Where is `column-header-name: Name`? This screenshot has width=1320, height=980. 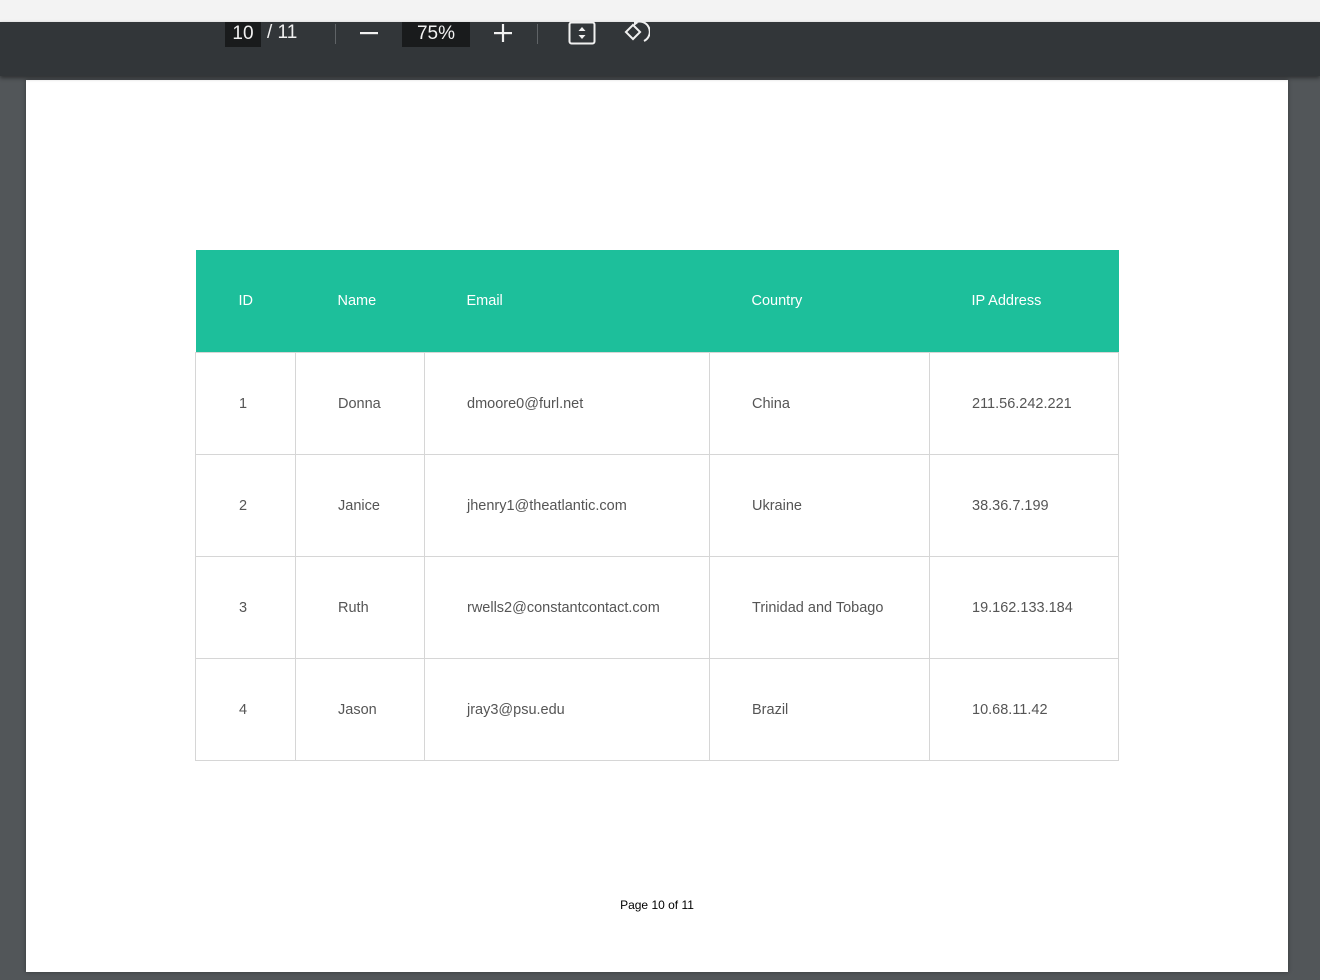
column-header-name: Name is located at coordinates (360, 301).